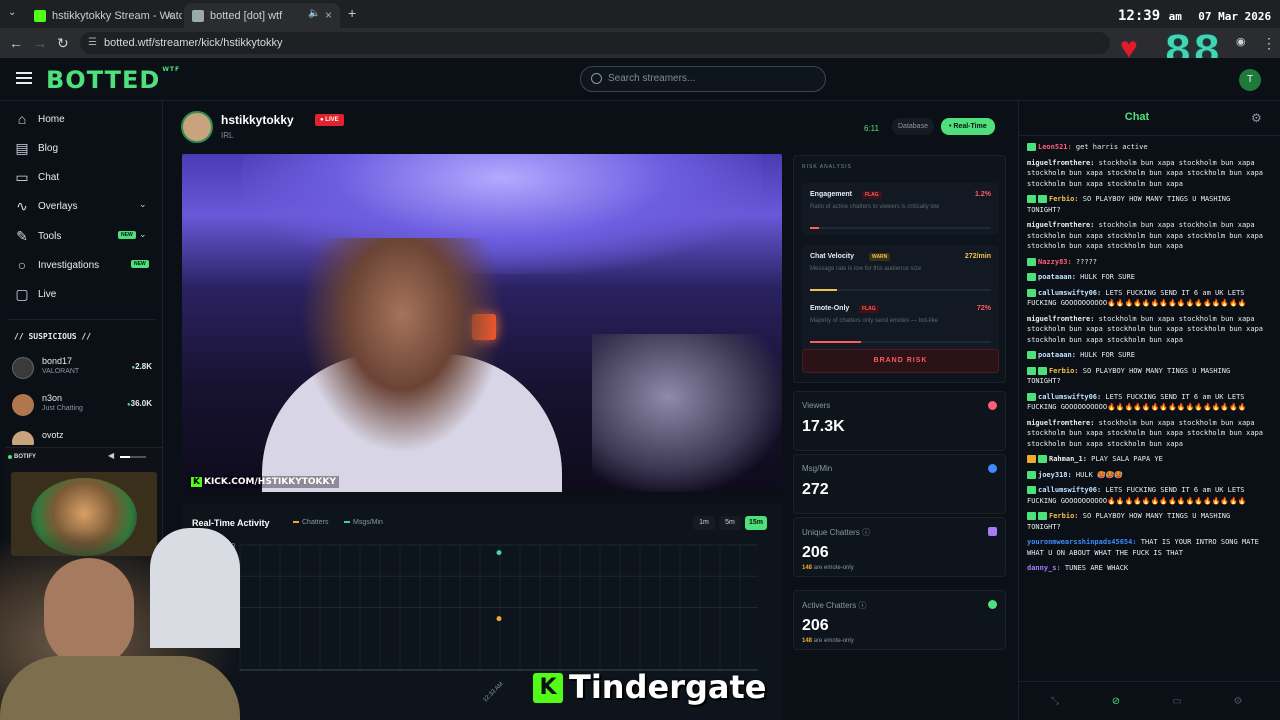  What do you see at coordinates (92, 43) in the screenshot?
I see `site-info-icon: ☰` at bounding box center [92, 43].